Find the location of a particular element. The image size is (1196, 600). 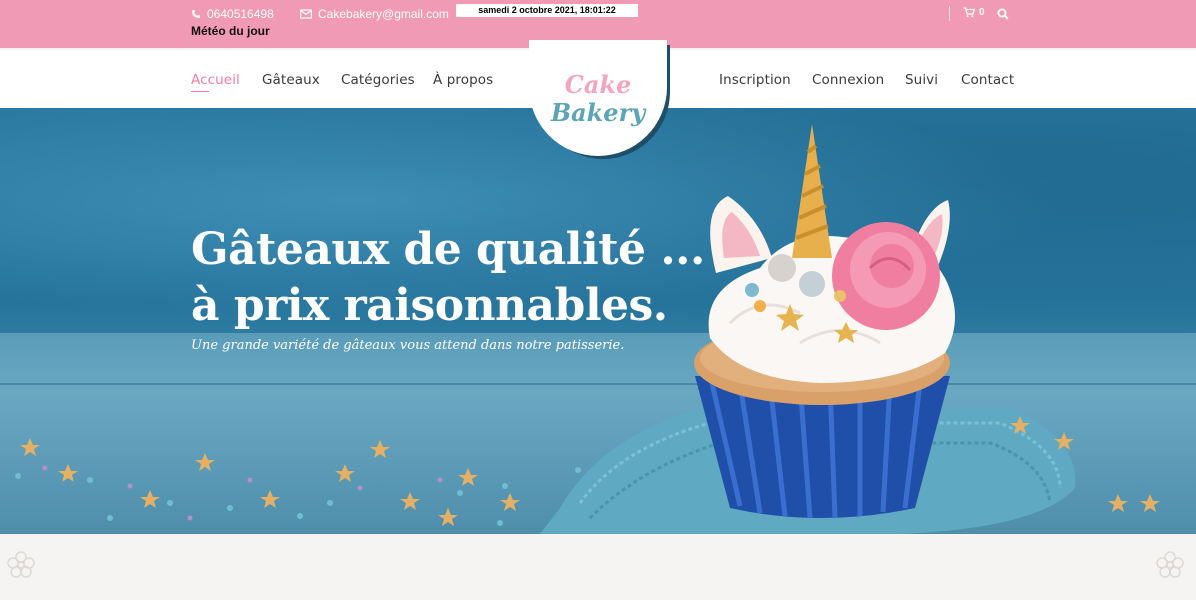

nav-connexion: Connexion is located at coordinates (848, 80).